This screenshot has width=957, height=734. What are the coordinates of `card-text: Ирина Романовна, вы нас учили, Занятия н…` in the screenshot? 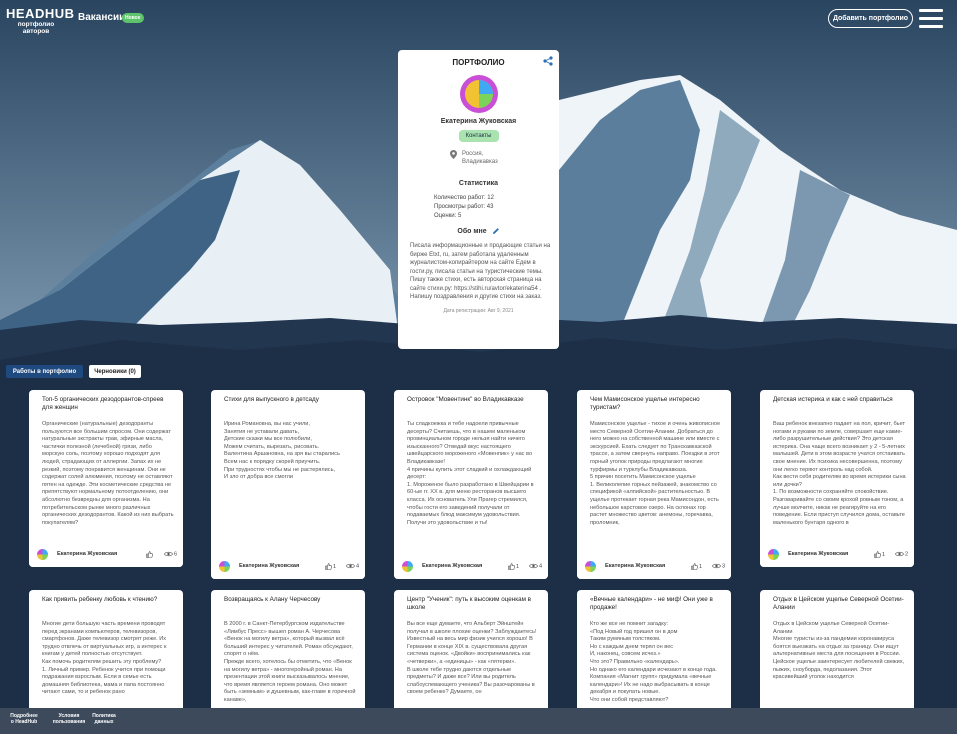 It's located at (282, 451).